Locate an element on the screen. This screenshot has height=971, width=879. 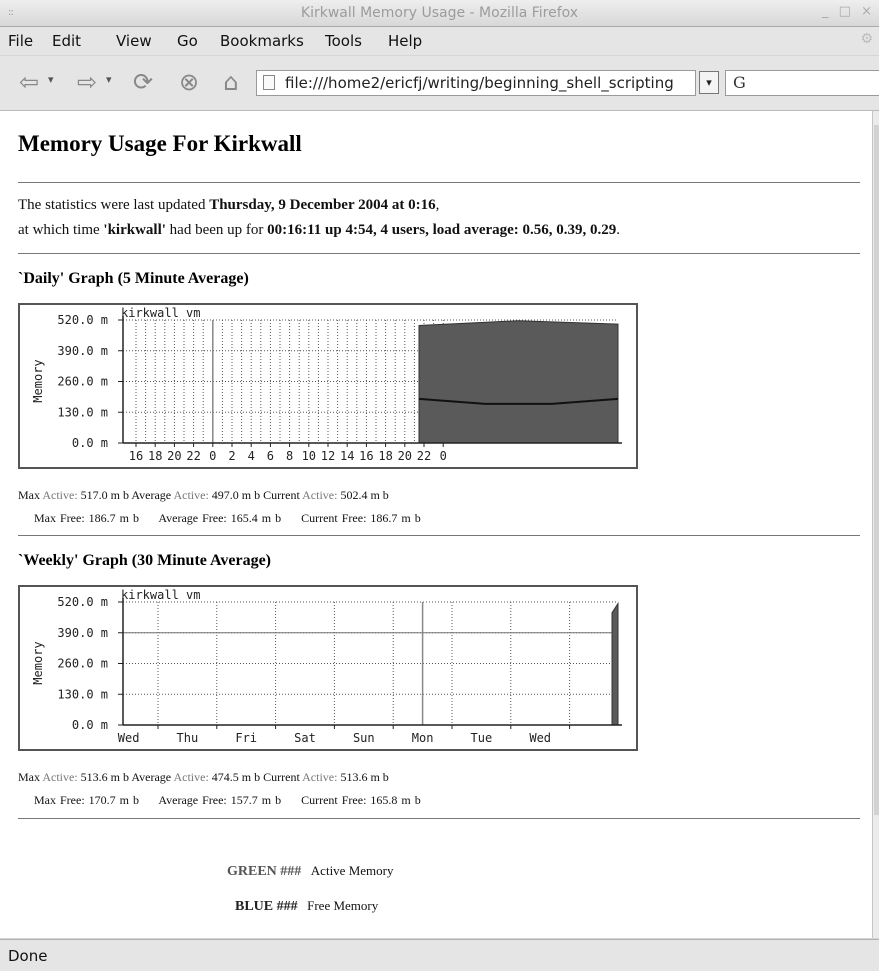
x-tick-label: 6 is located at coordinates (270, 456).